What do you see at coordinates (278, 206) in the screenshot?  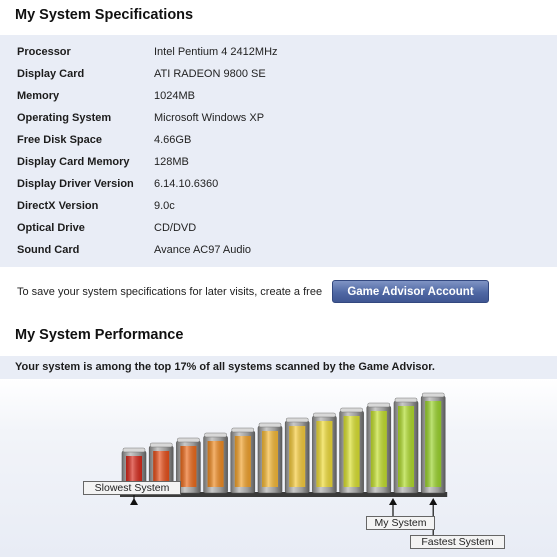 I see `spec-row-directx-version: DirectX Version 9.0c` at bounding box center [278, 206].